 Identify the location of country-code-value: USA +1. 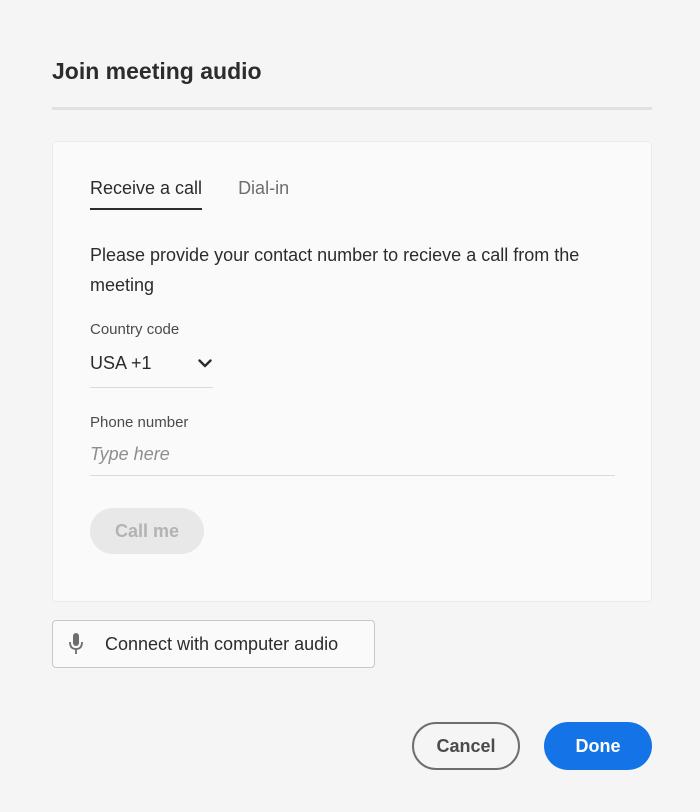
(121, 363).